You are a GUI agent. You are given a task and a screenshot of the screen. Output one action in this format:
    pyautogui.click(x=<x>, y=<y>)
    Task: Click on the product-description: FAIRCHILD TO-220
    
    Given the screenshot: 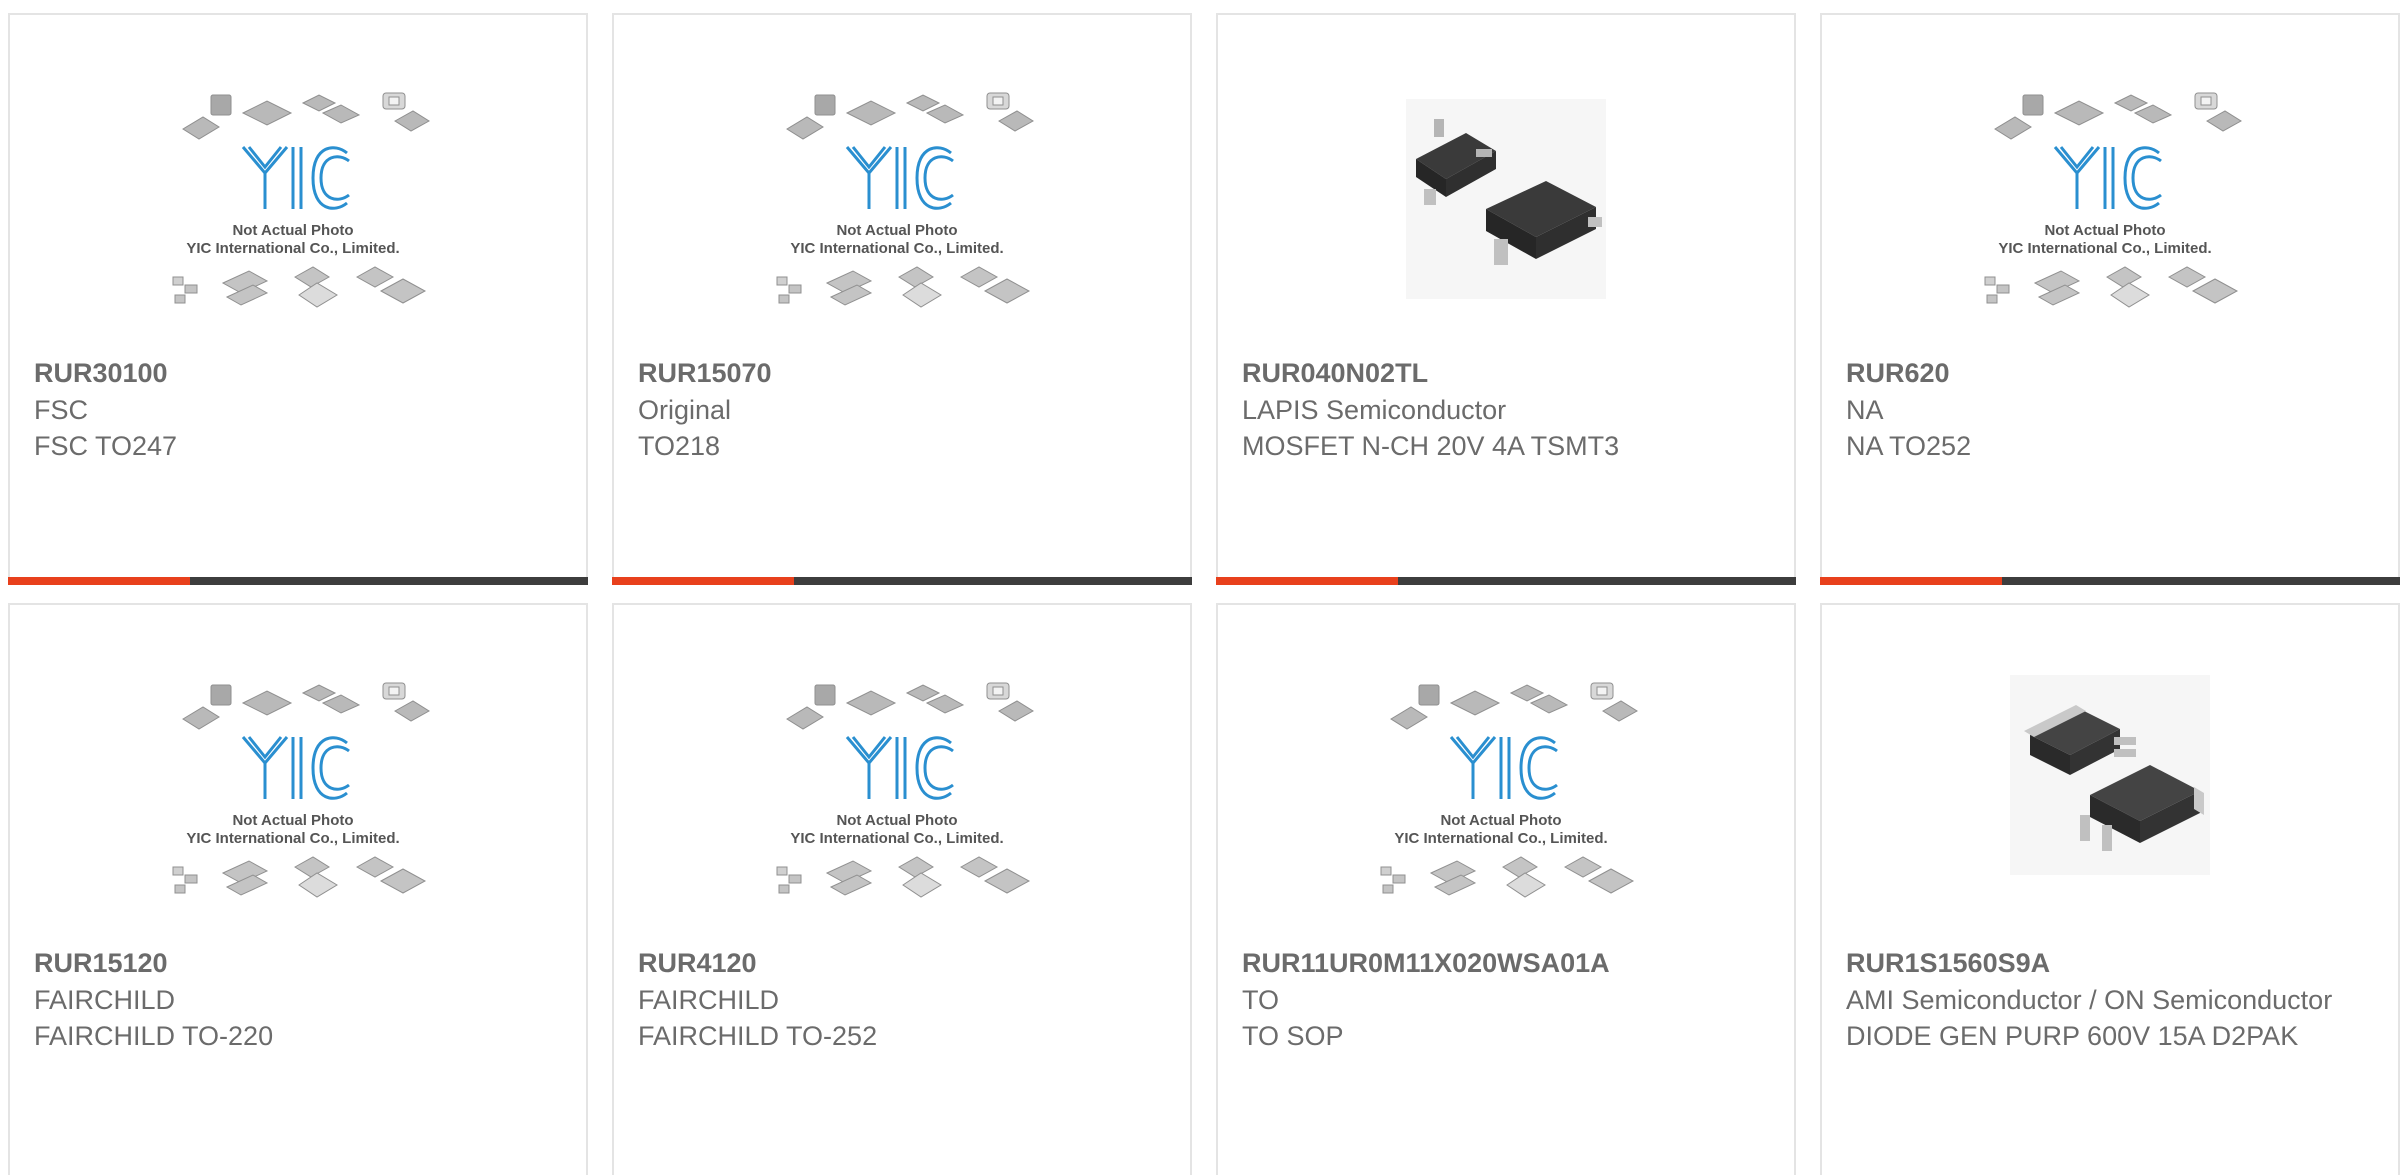 What is the action you would take?
    pyautogui.click(x=154, y=1036)
    